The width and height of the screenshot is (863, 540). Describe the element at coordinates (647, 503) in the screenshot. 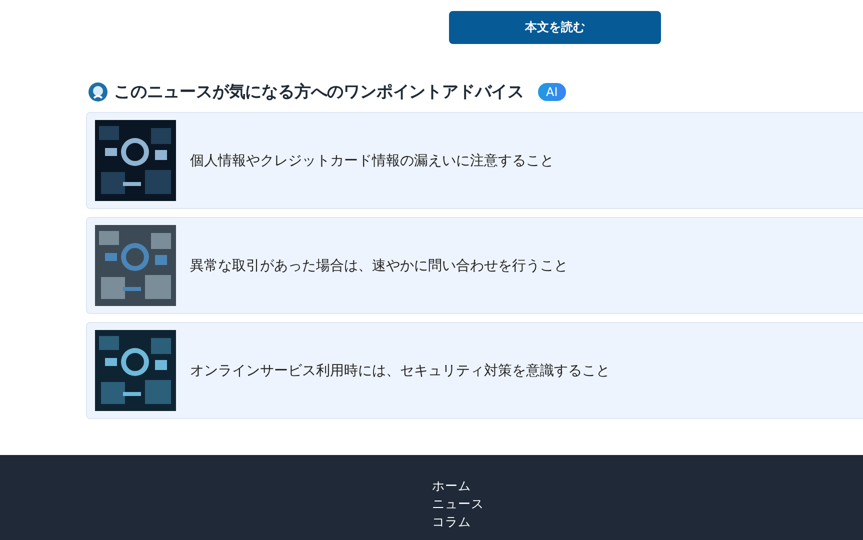

I see `footer-link: ニュース` at that location.